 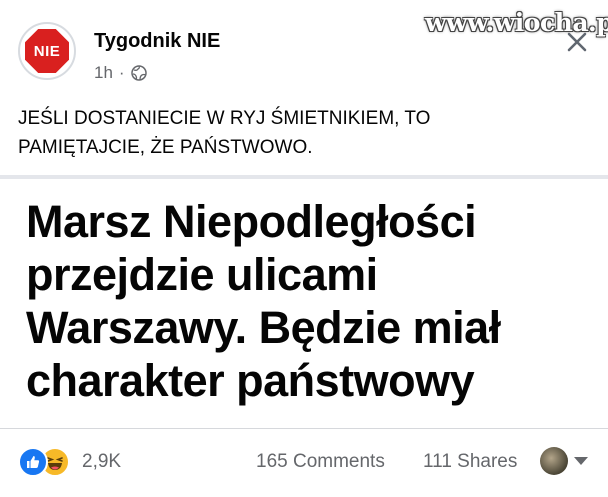 I want to click on avatar-logo-text: NIE, so click(x=47, y=51).